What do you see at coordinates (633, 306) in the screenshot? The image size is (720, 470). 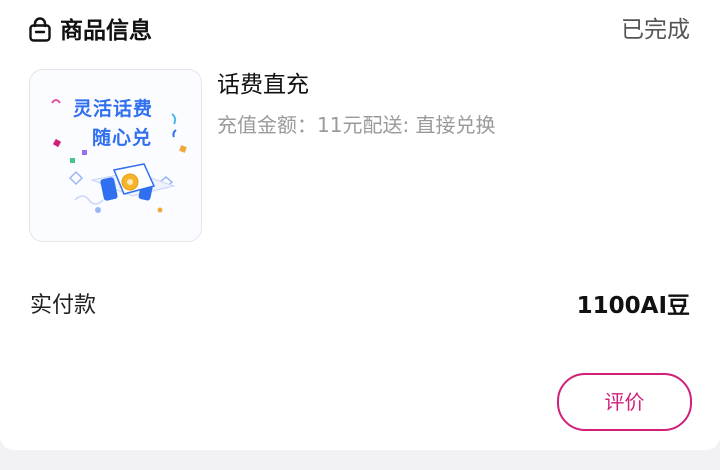 I see `payment-amount: 1100AI豆` at bounding box center [633, 306].